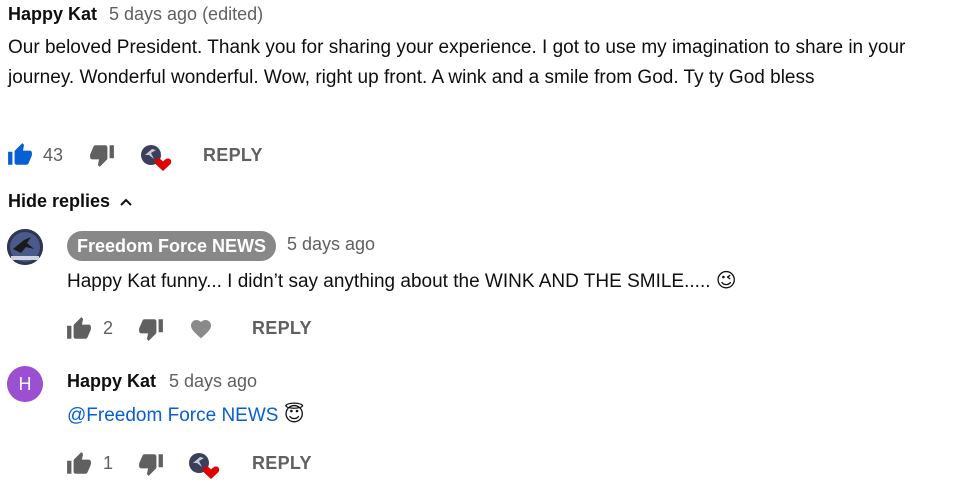  Describe the element at coordinates (294, 415) in the screenshot. I see `smiling-face-with-halo-emoji: 😇` at that location.